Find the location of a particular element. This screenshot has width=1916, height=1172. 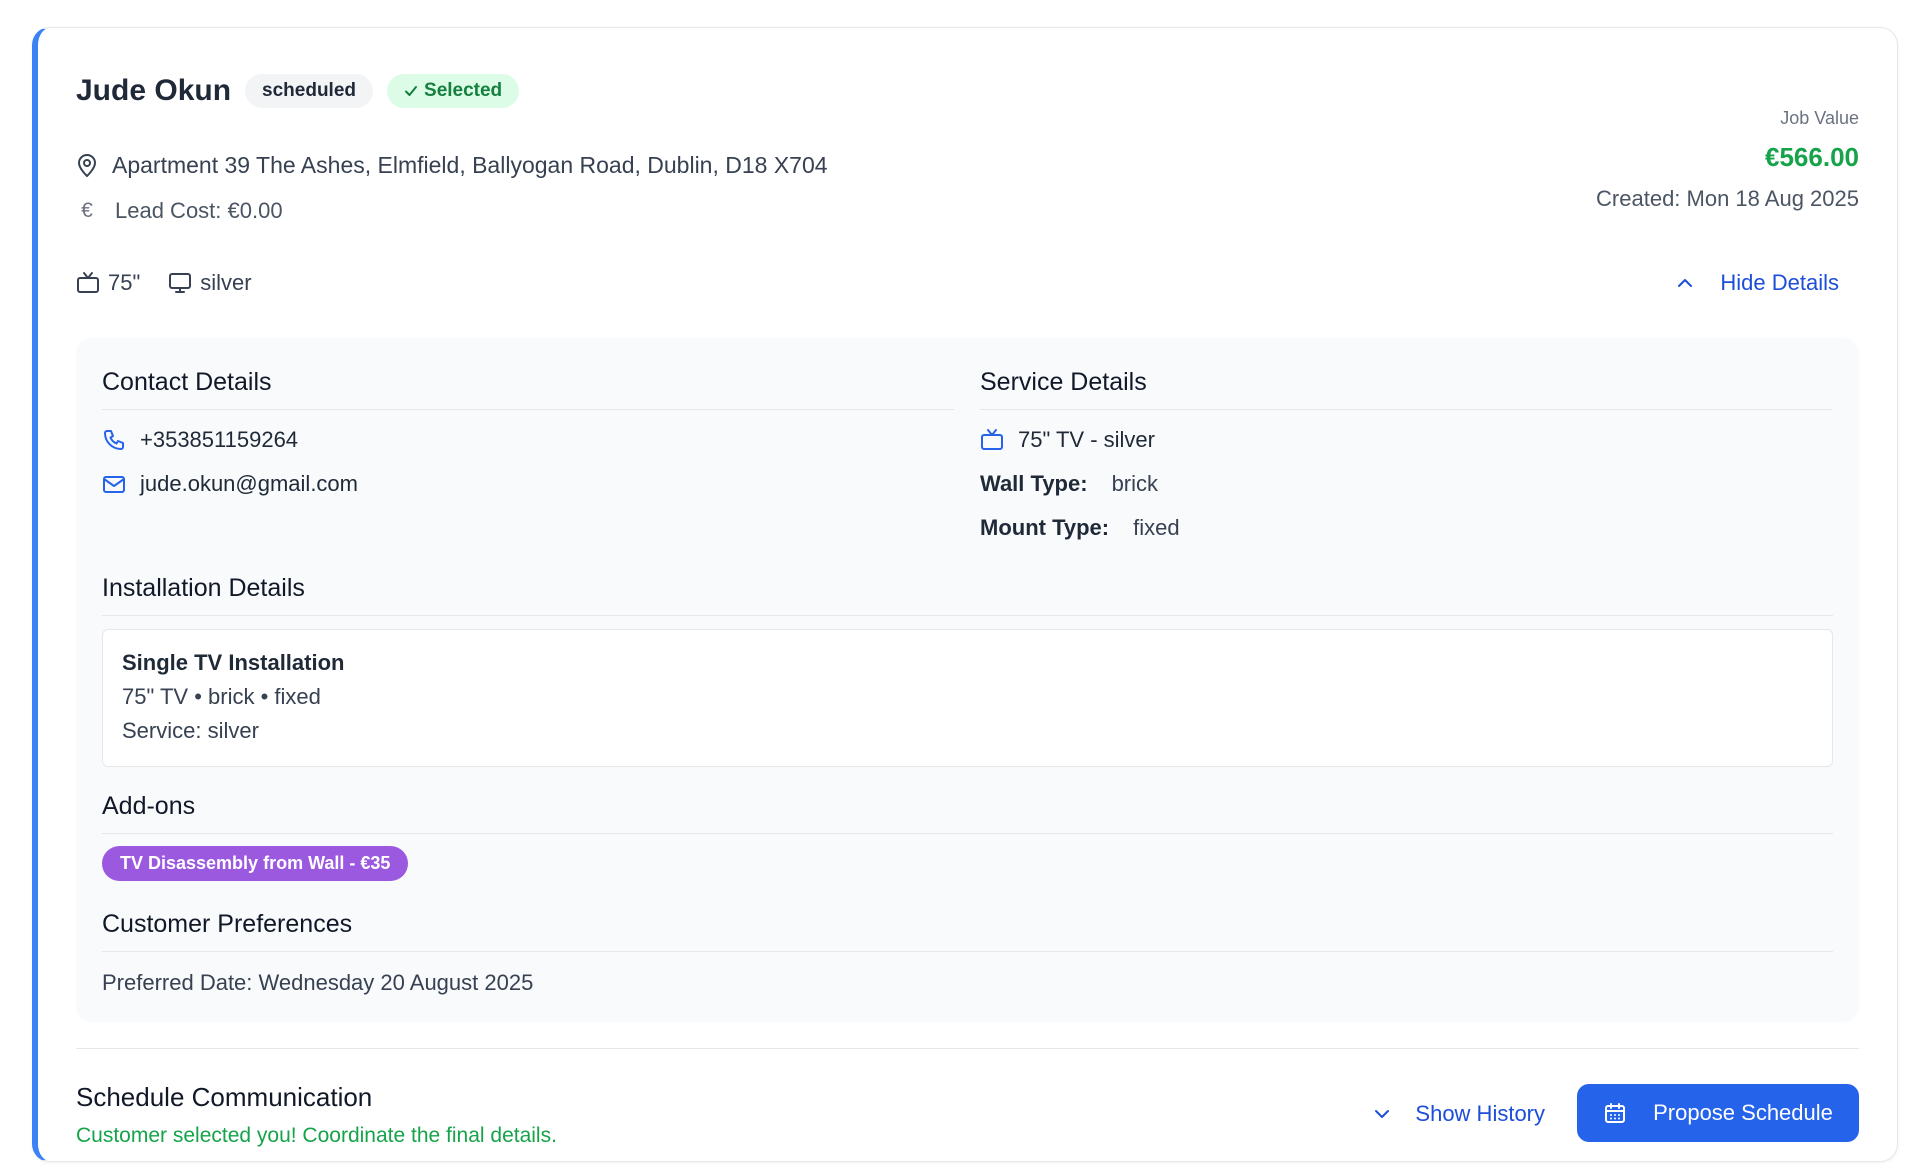

tv-size-spec: 75" is located at coordinates (108, 283).